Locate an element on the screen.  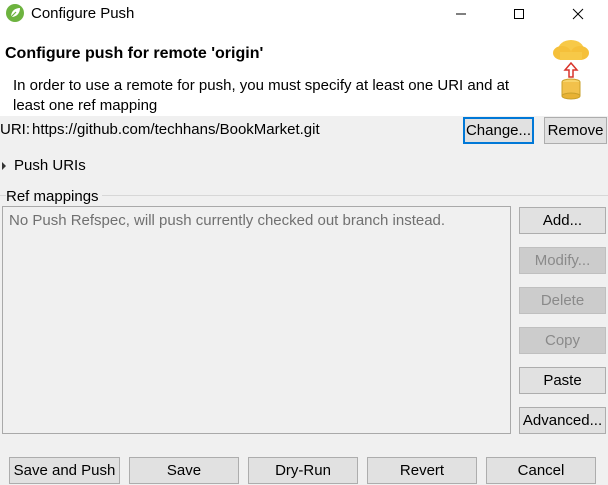
revert-button: Revert is located at coordinates (422, 470).